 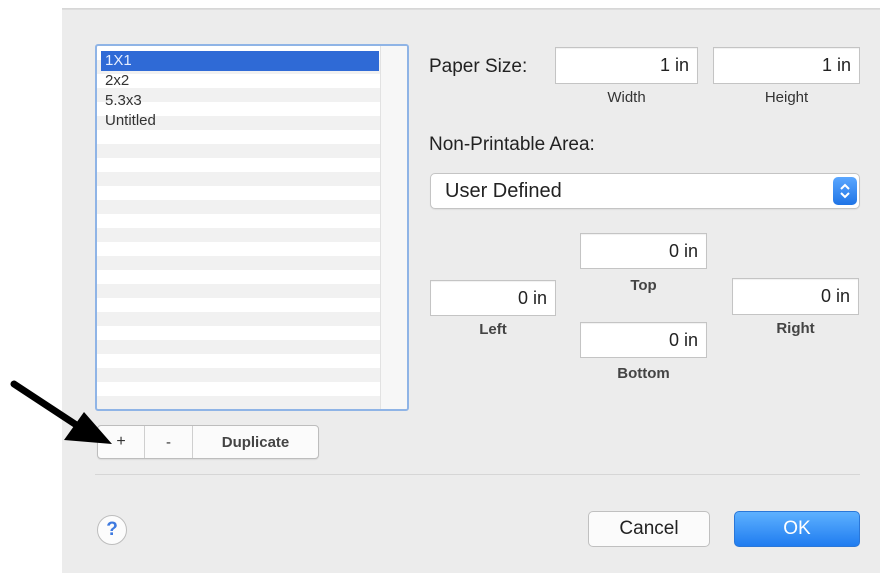 I want to click on pointer-arrow-icon, so click(x=61, y=412).